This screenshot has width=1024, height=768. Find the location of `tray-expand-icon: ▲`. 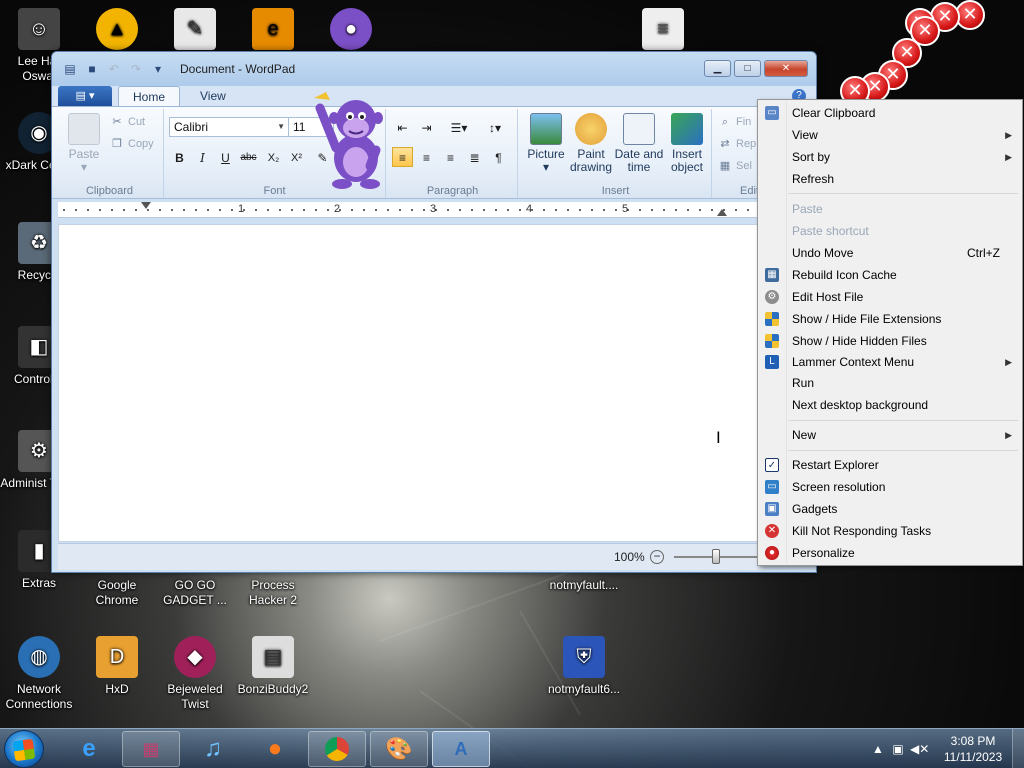

tray-expand-icon: ▲ is located at coordinates (878, 749).